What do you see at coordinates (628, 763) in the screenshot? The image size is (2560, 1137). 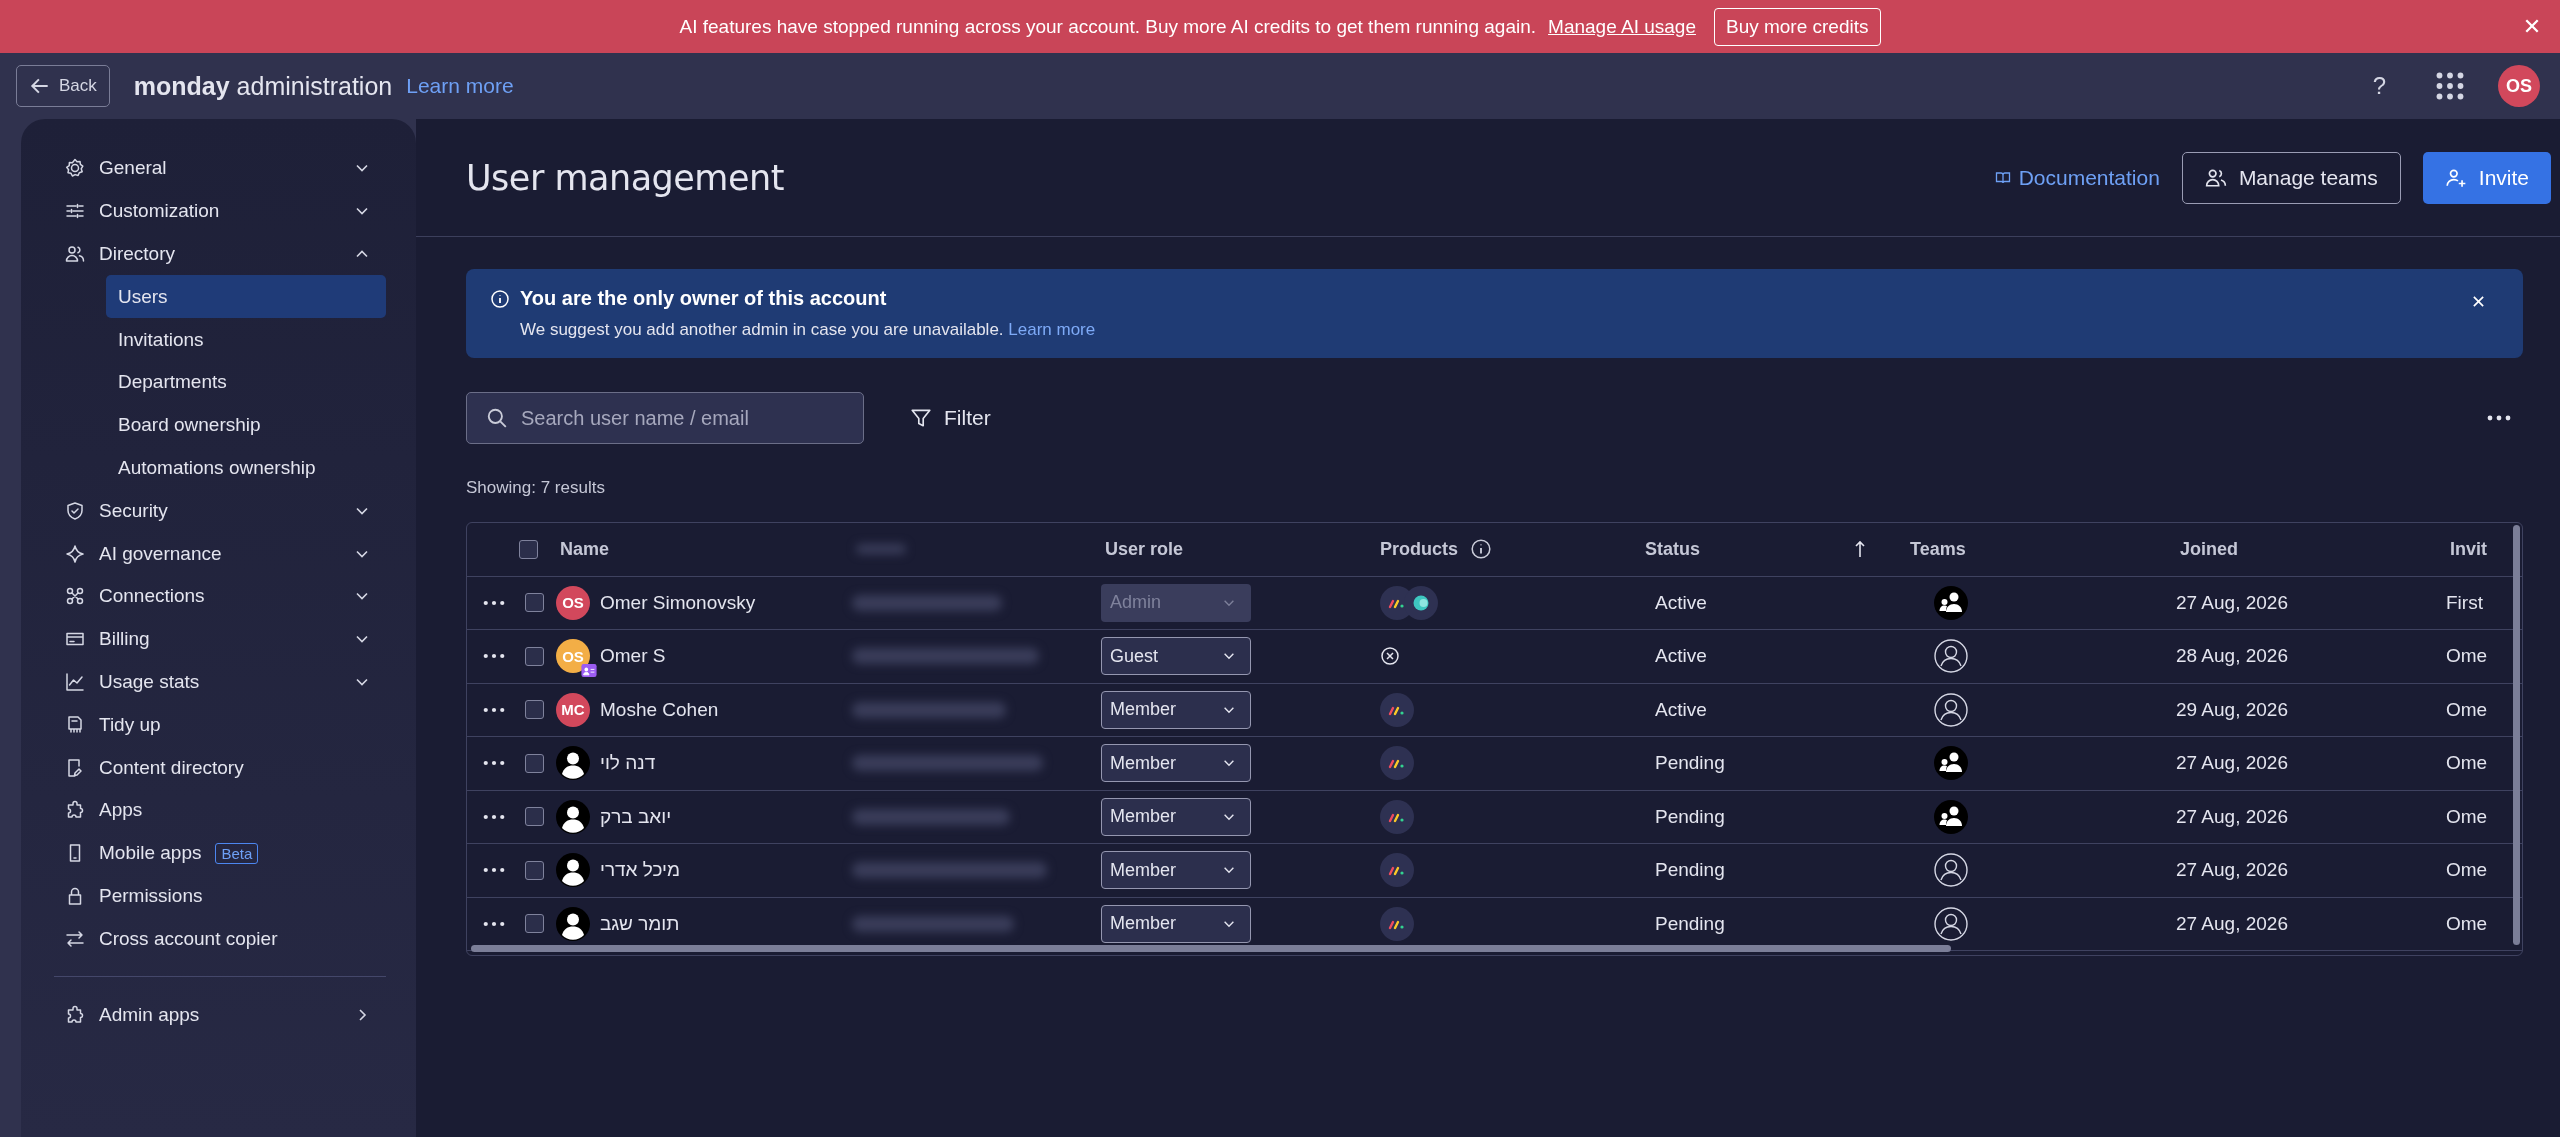 I see `user-name: דנה לוי` at bounding box center [628, 763].